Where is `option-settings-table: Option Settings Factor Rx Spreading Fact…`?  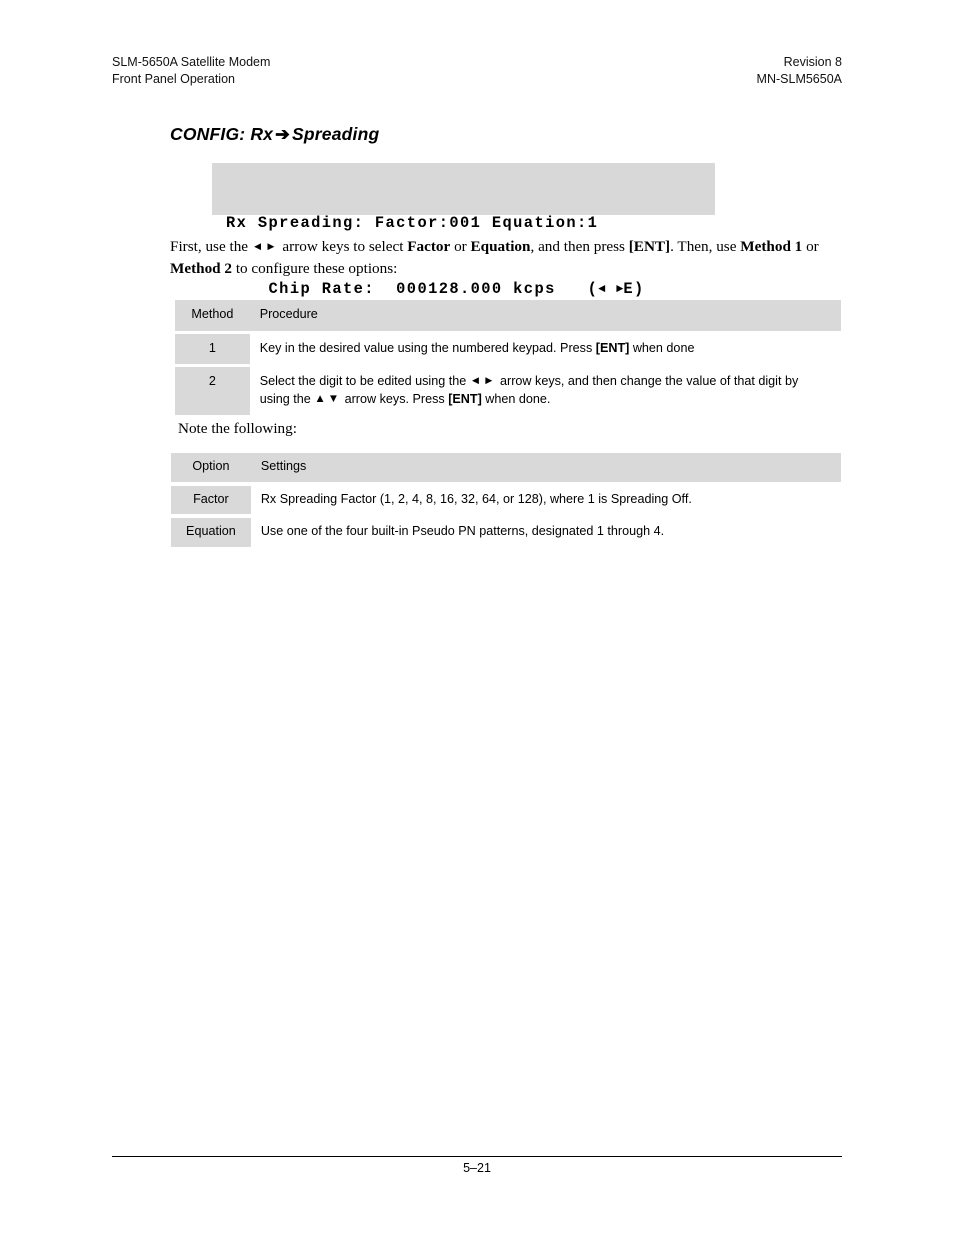 option-settings-table: Option Settings Factor Rx Spreading Fact… is located at coordinates (506, 500).